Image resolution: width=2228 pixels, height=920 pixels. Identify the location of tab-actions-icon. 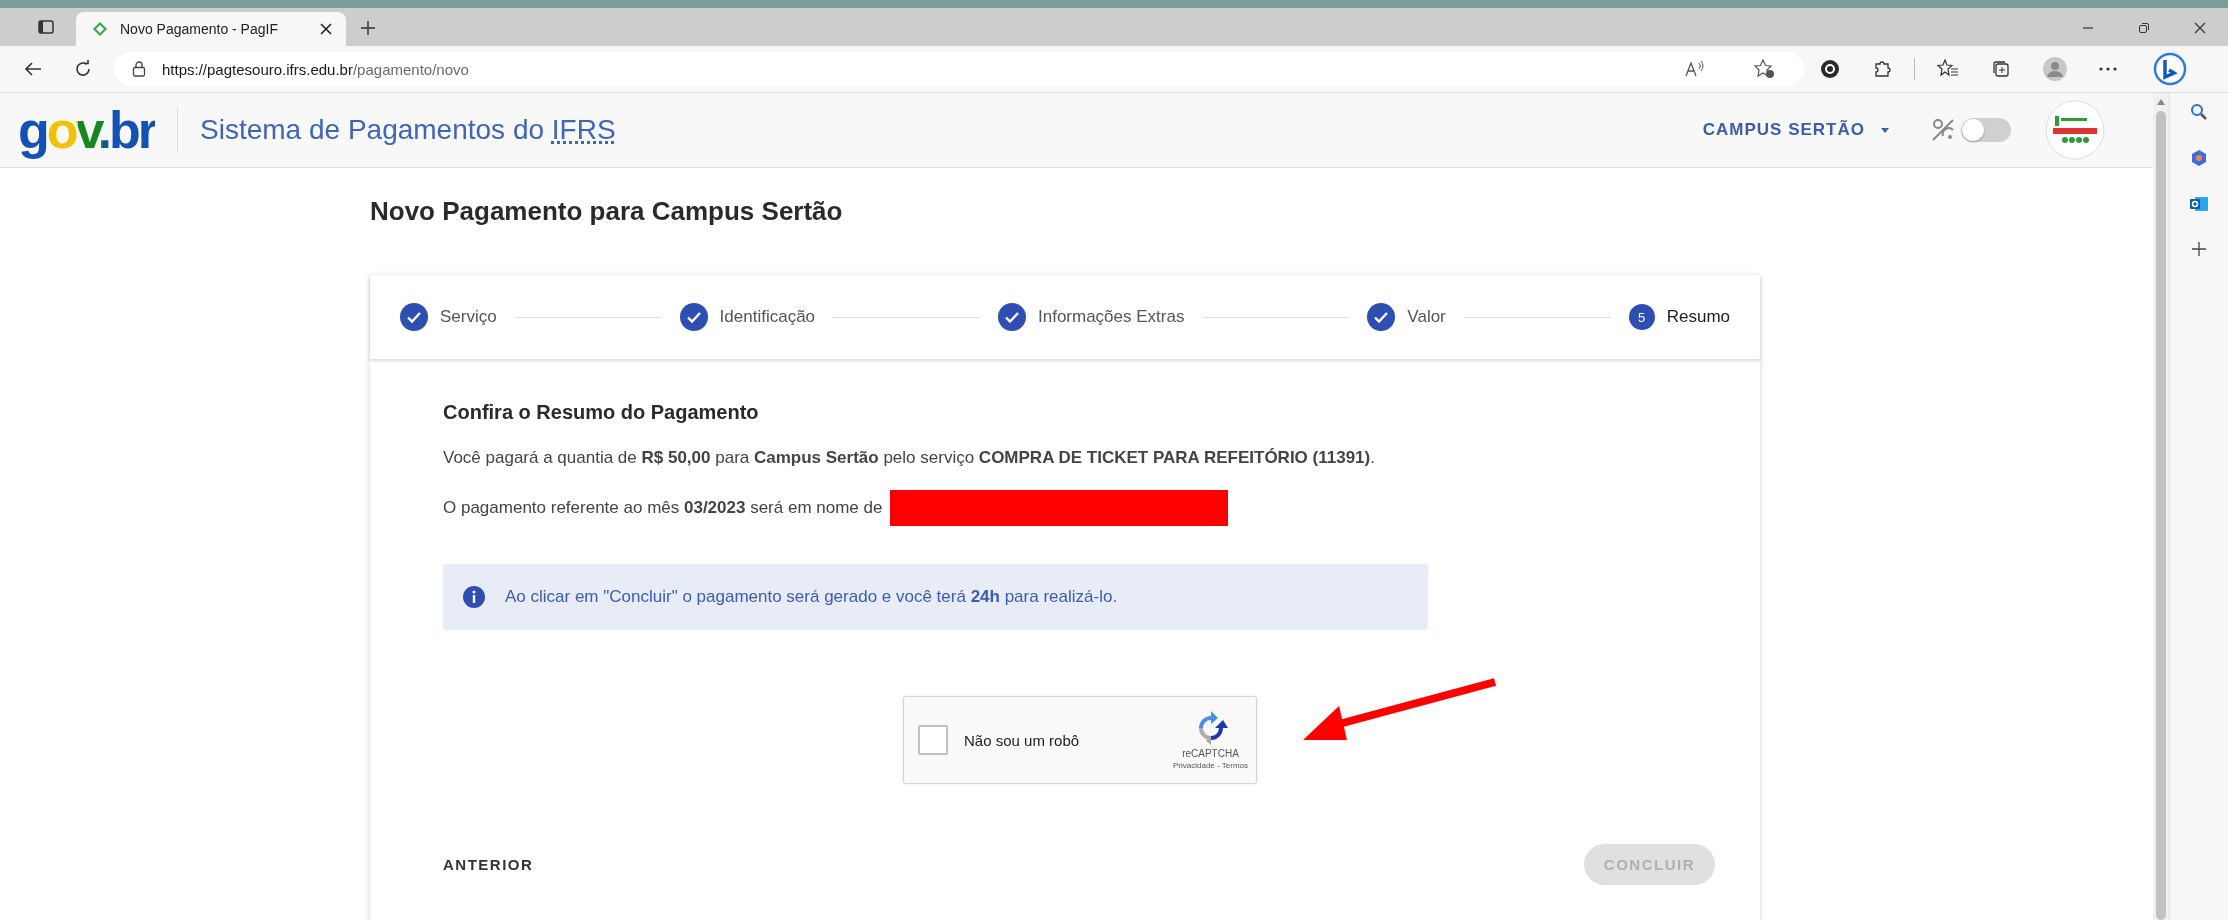
(46, 27).